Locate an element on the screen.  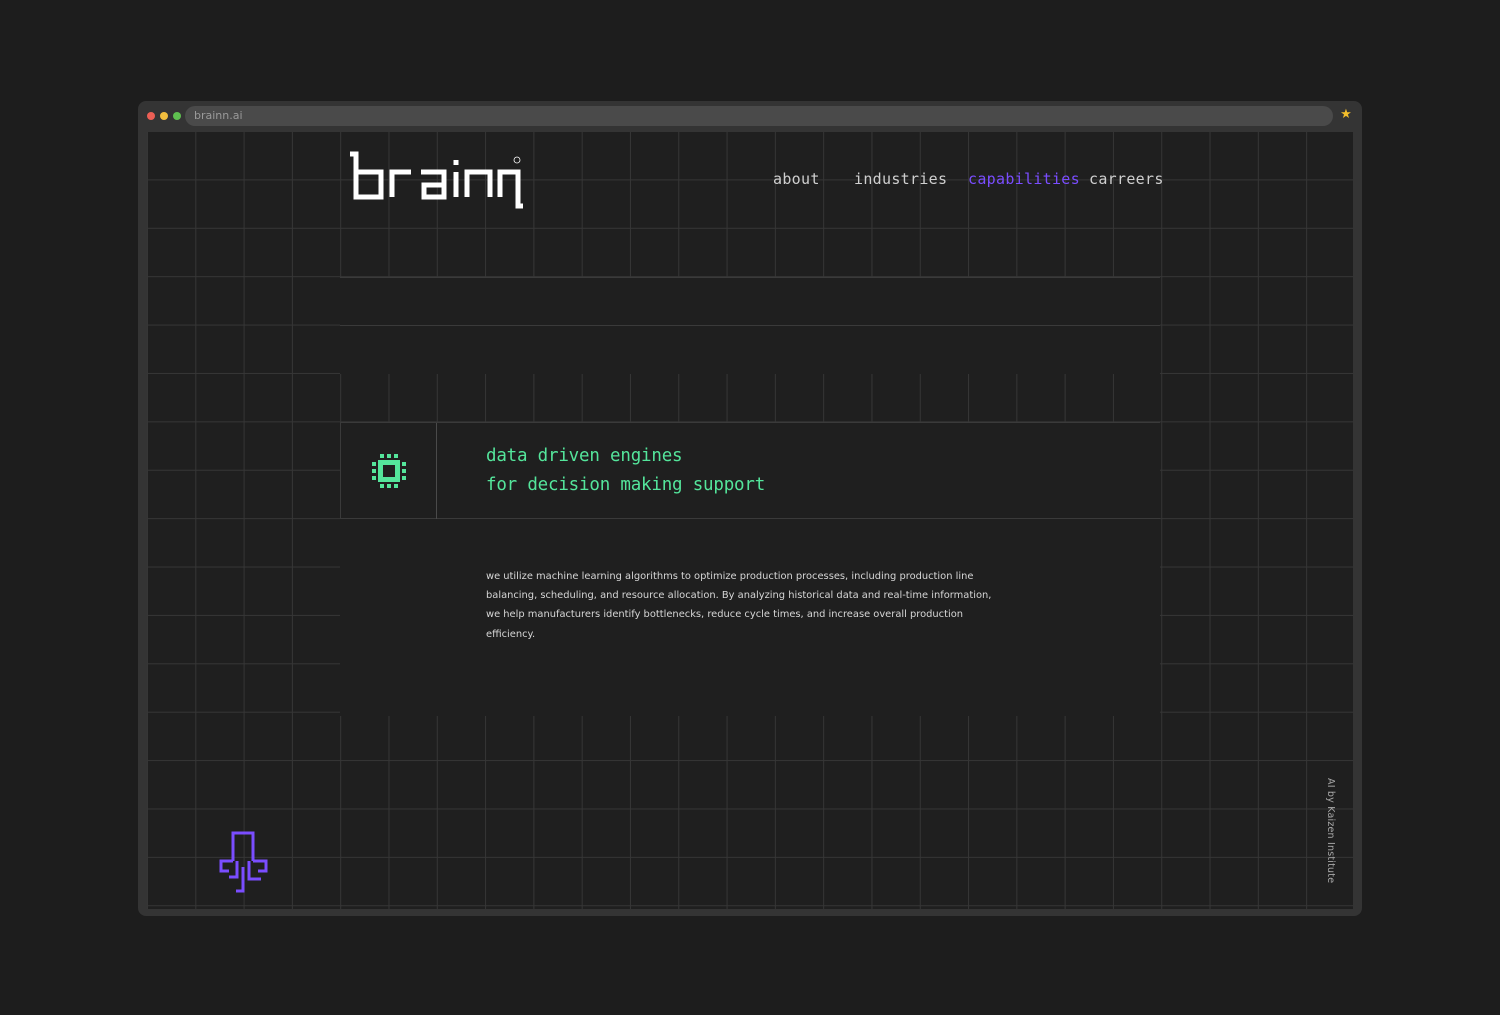
address-bar: brainn.ai is located at coordinates (759, 116).